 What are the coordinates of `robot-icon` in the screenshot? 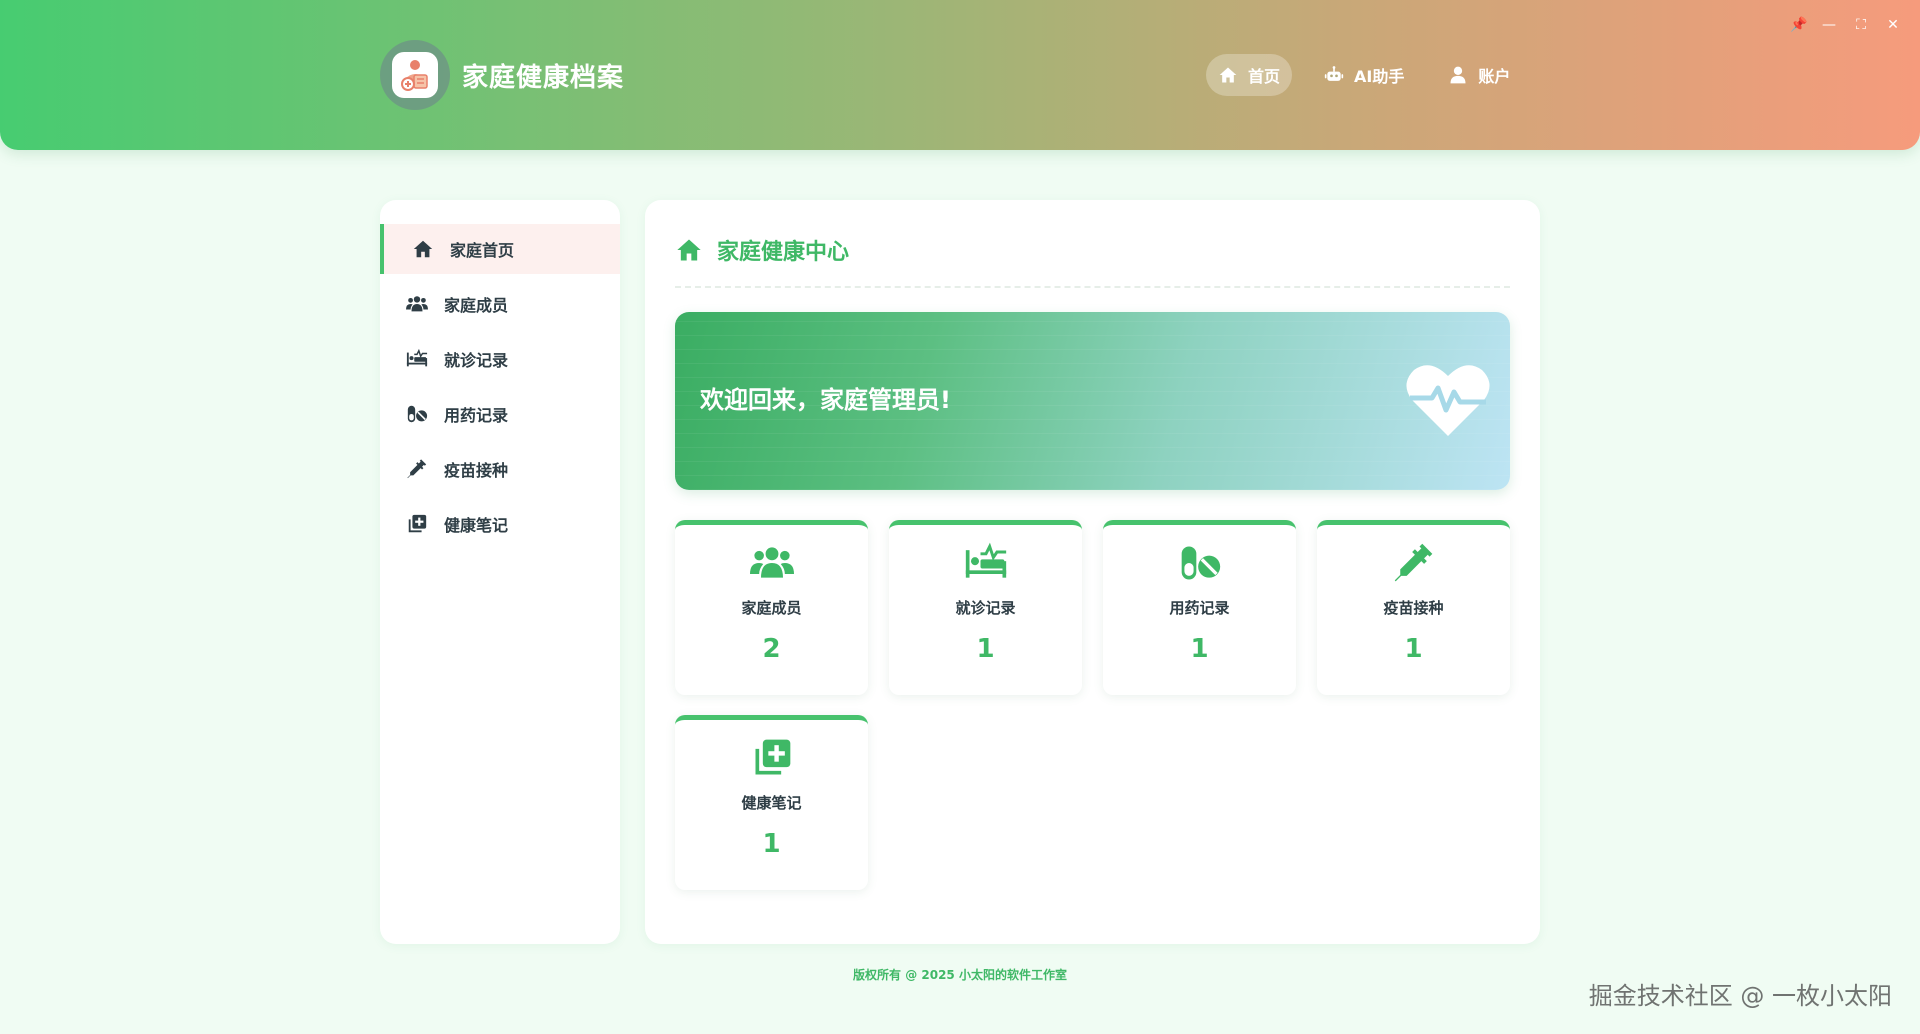 It's located at (1334, 73).